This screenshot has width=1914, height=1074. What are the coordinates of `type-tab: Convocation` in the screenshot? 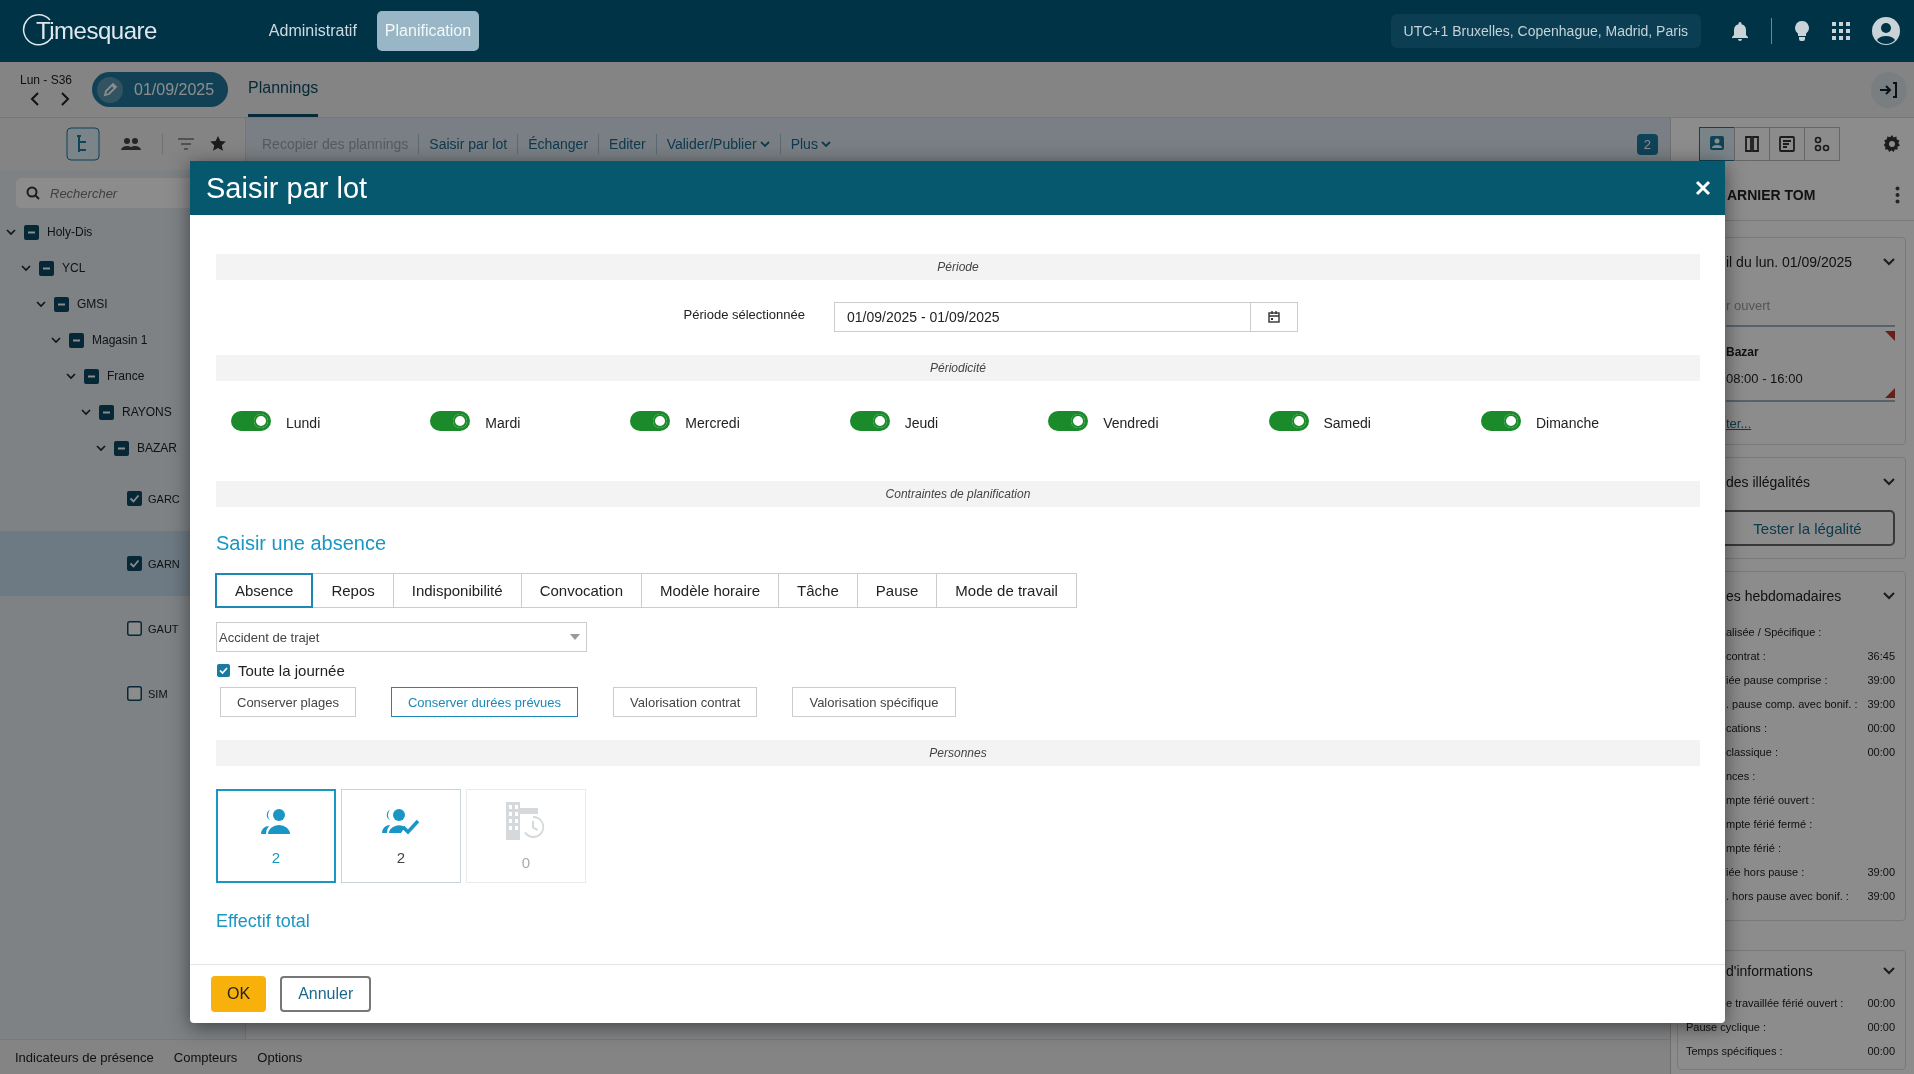 It's located at (581, 590).